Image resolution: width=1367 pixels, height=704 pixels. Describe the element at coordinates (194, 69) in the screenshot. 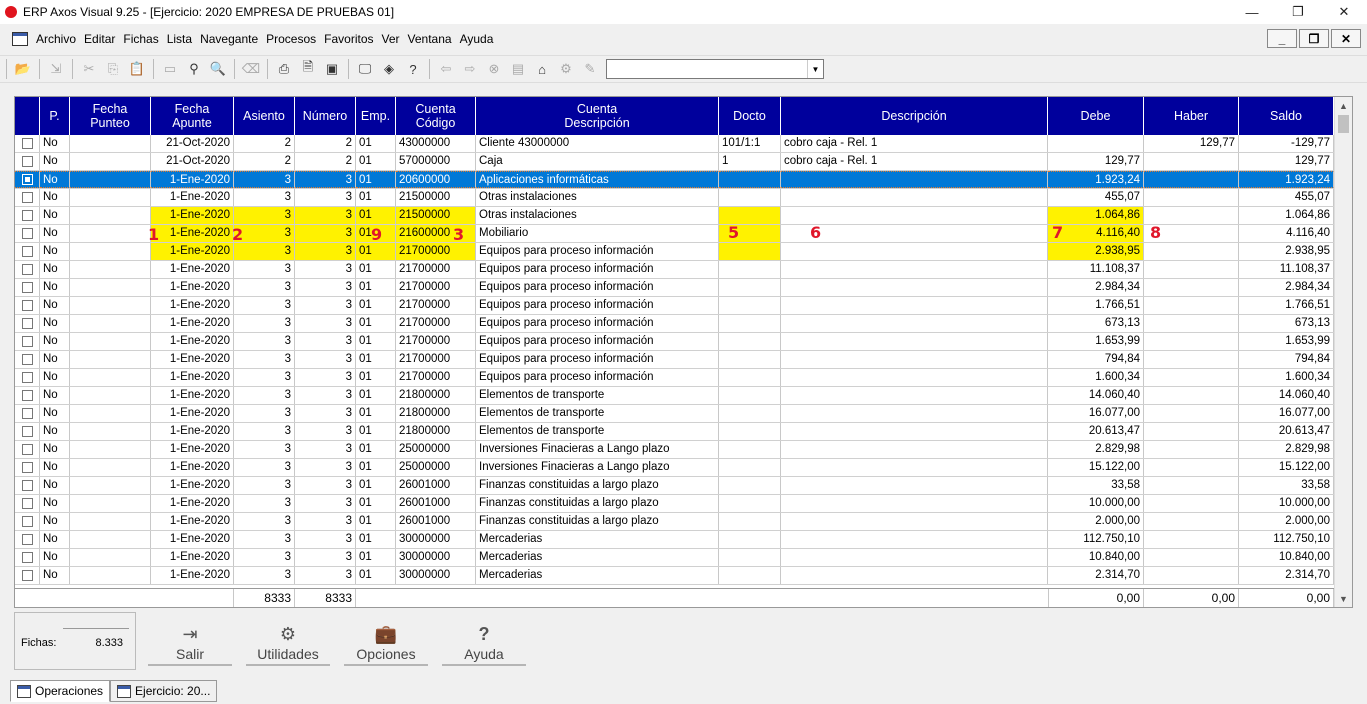

I see `binoculars-icon: ⚲` at that location.